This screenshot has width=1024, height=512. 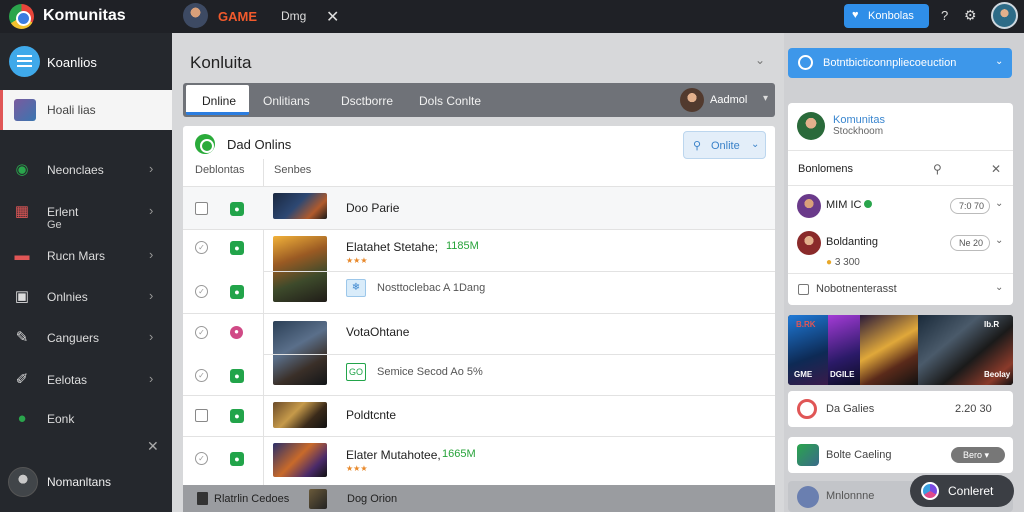 I want to click on game-avatar, so click(x=195, y=15).